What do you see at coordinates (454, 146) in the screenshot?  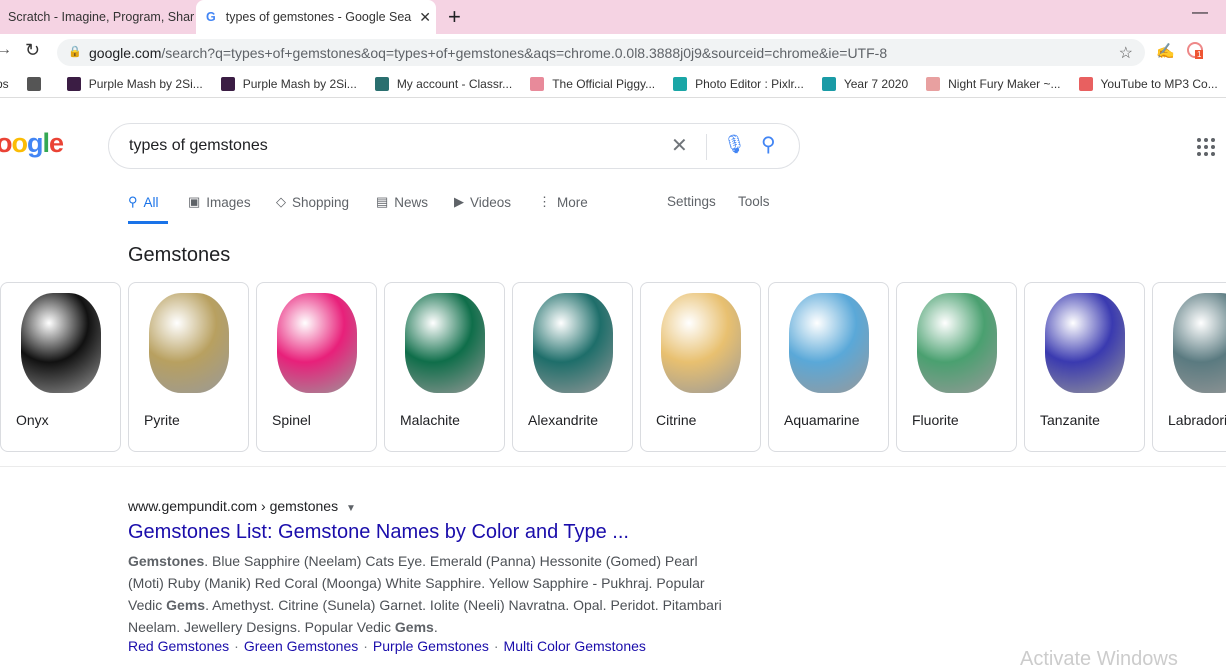 I see `search-box: types of gemstones ✕ 🎙 ⚲` at bounding box center [454, 146].